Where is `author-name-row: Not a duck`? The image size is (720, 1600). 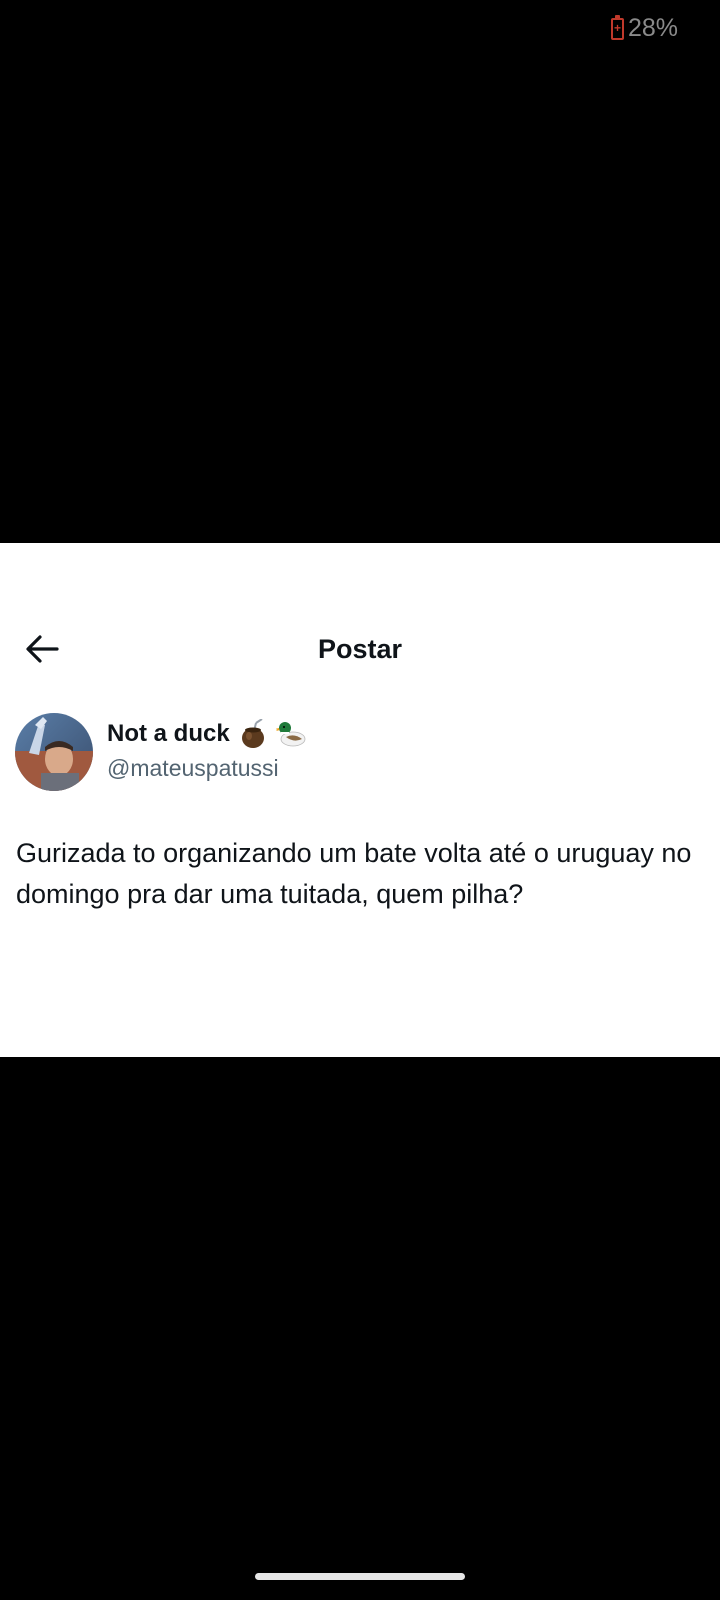 author-name-row: Not a duck is located at coordinates (206, 734).